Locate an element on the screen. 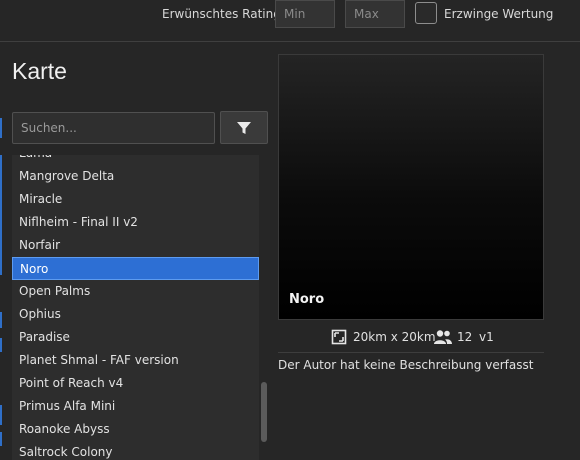  meta-divider is located at coordinates (411, 352).